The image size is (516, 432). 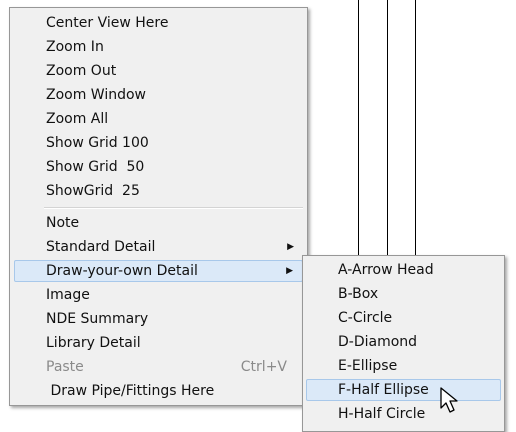 I want to click on menu-item-zoom-out: Zoom Out, so click(x=158, y=71).